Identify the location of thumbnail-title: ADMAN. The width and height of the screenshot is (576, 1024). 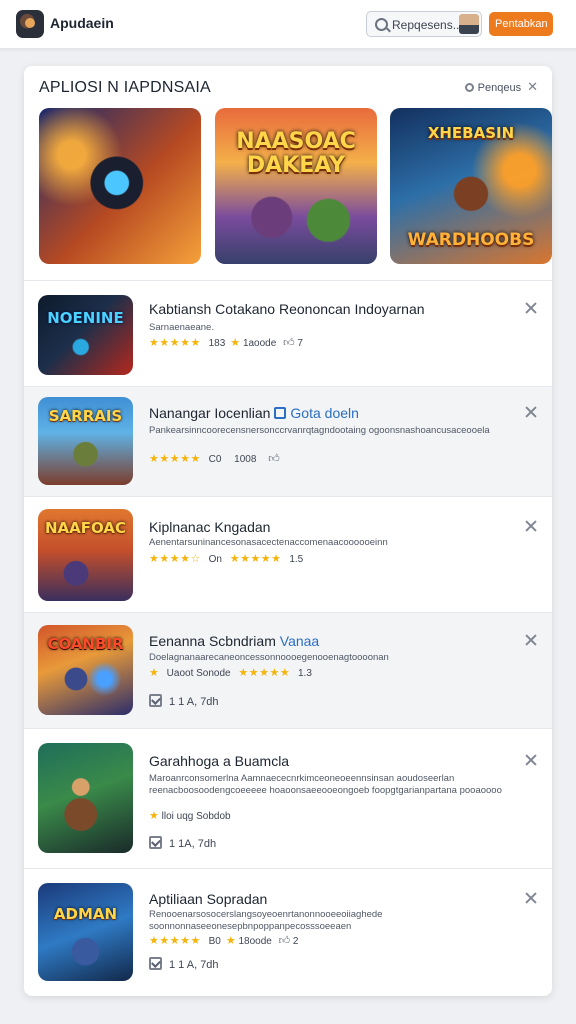
(85, 914).